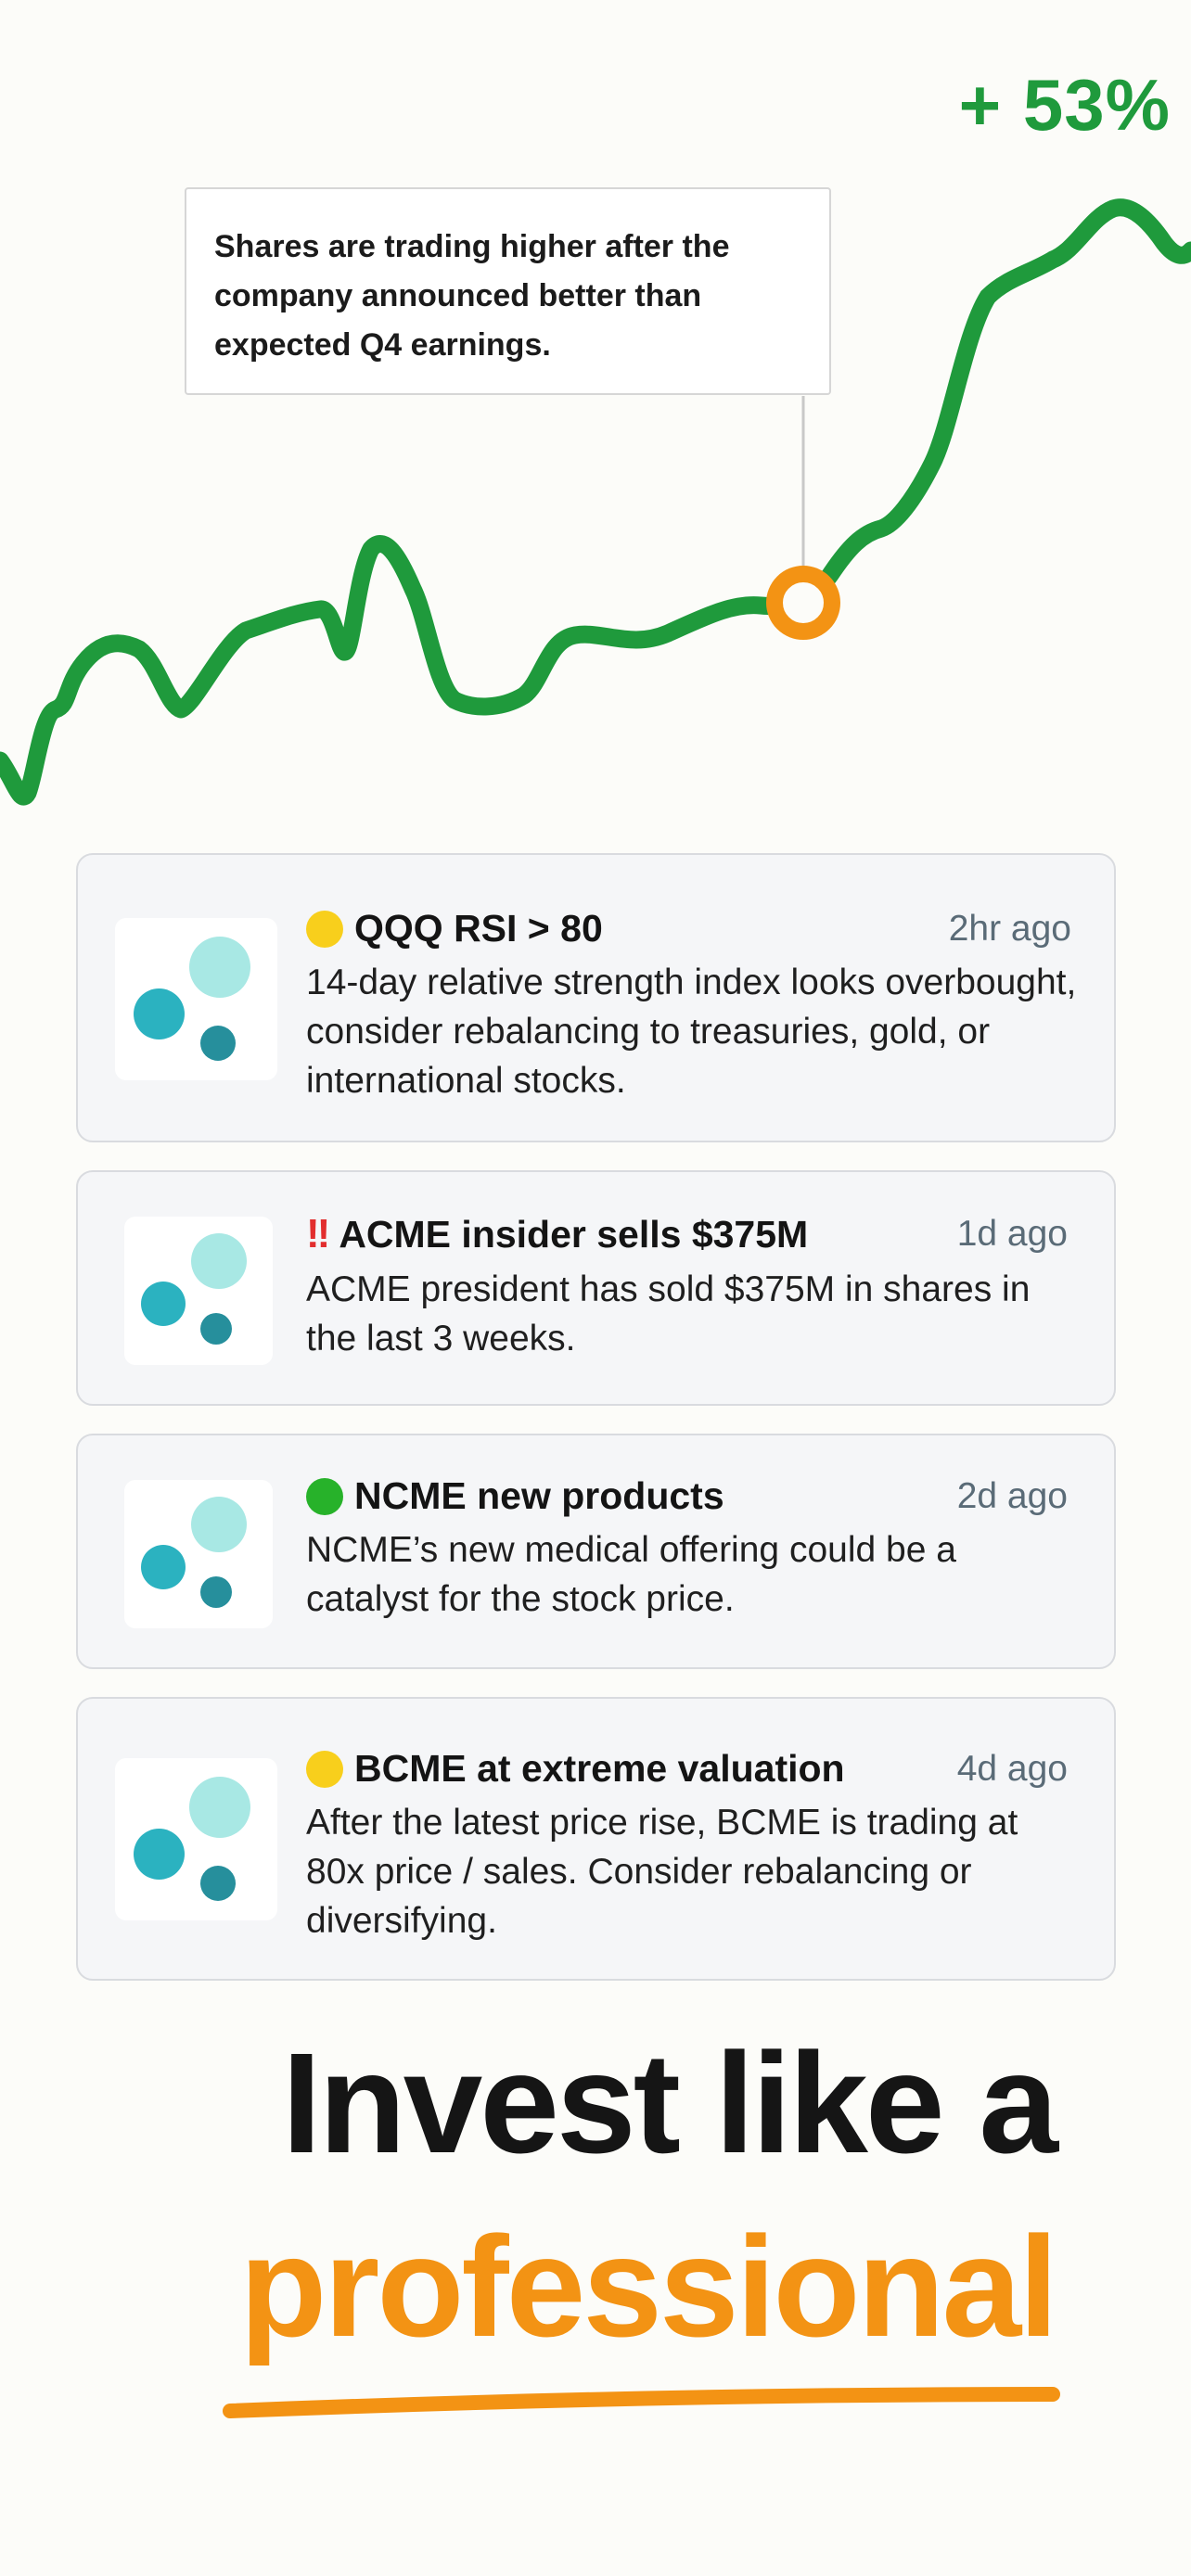  What do you see at coordinates (641, 2402) in the screenshot?
I see `headline-underline` at bounding box center [641, 2402].